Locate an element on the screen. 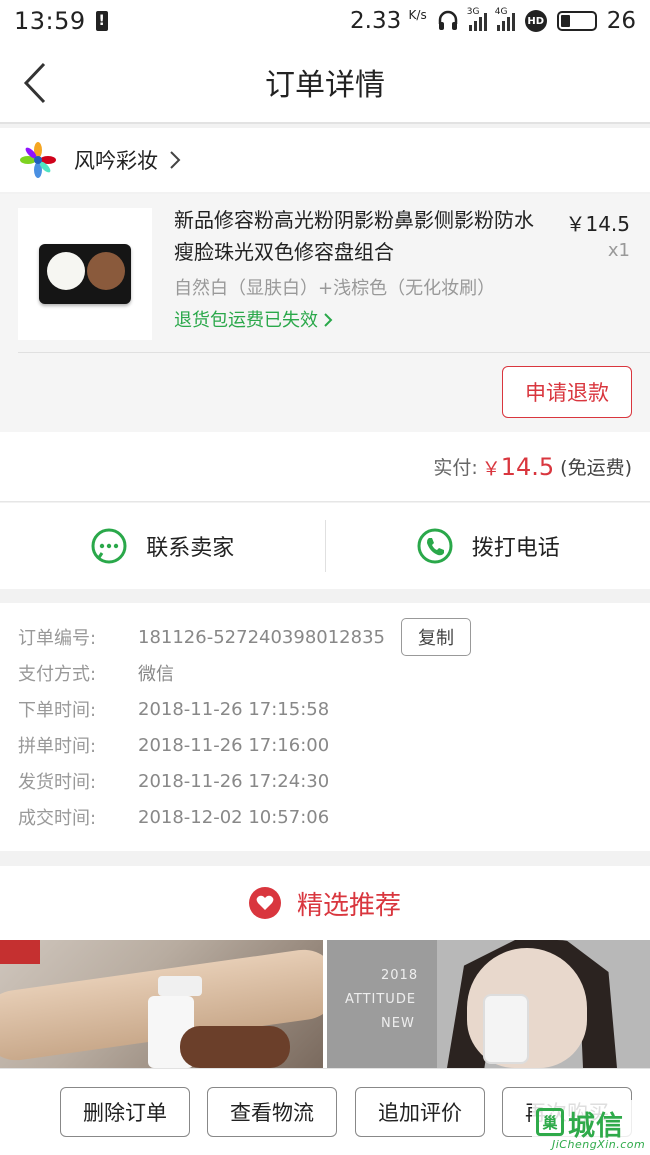 This screenshot has height=1155, width=650. product-quantity: x1 is located at coordinates (618, 250).